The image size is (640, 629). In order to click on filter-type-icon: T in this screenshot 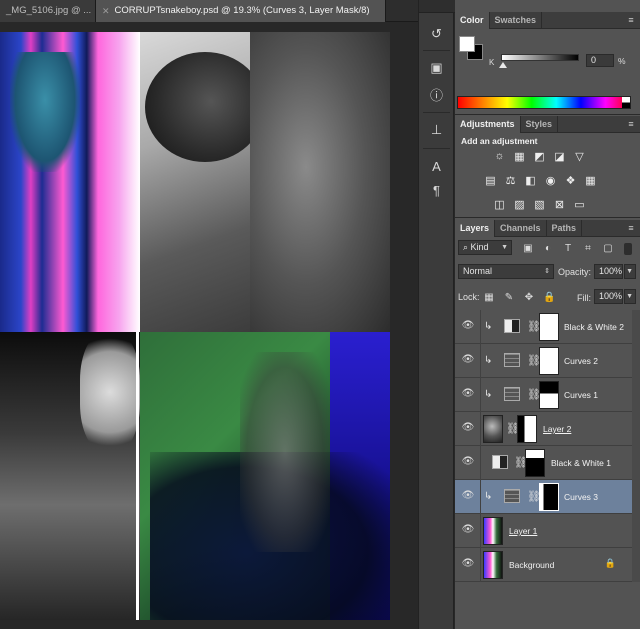, I will do `click(568, 249)`.